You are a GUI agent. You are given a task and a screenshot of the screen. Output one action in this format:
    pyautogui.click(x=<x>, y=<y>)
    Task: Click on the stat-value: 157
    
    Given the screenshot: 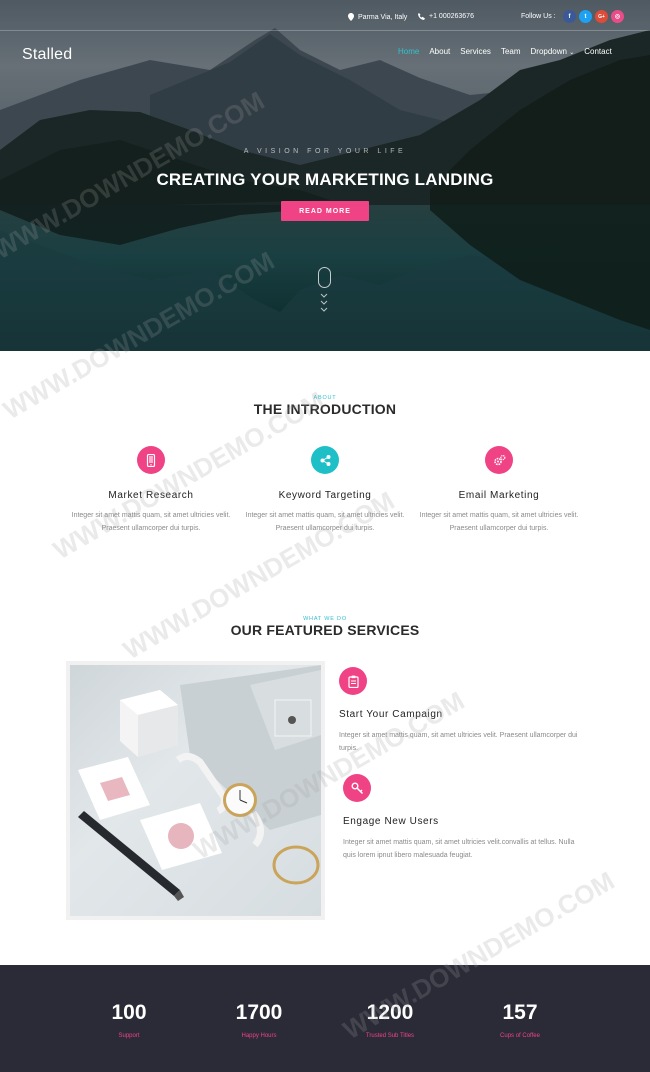 What is the action you would take?
    pyautogui.click(x=520, y=1012)
    